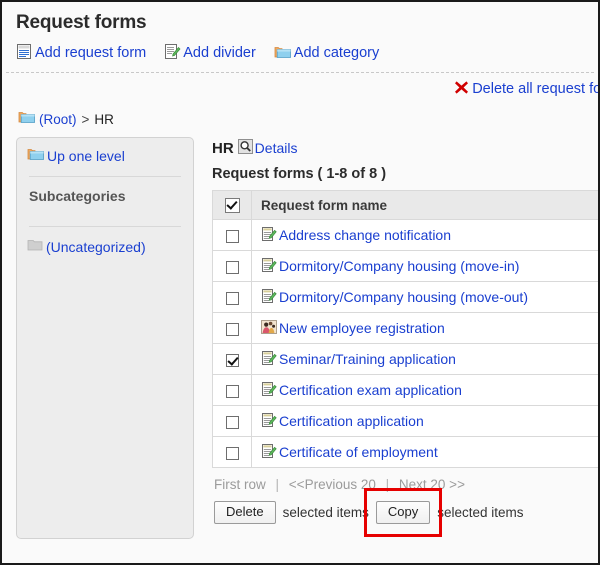 Image resolution: width=600 pixels, height=565 pixels. Describe the element at coordinates (276, 148) in the screenshot. I see `details-label: Details` at that location.